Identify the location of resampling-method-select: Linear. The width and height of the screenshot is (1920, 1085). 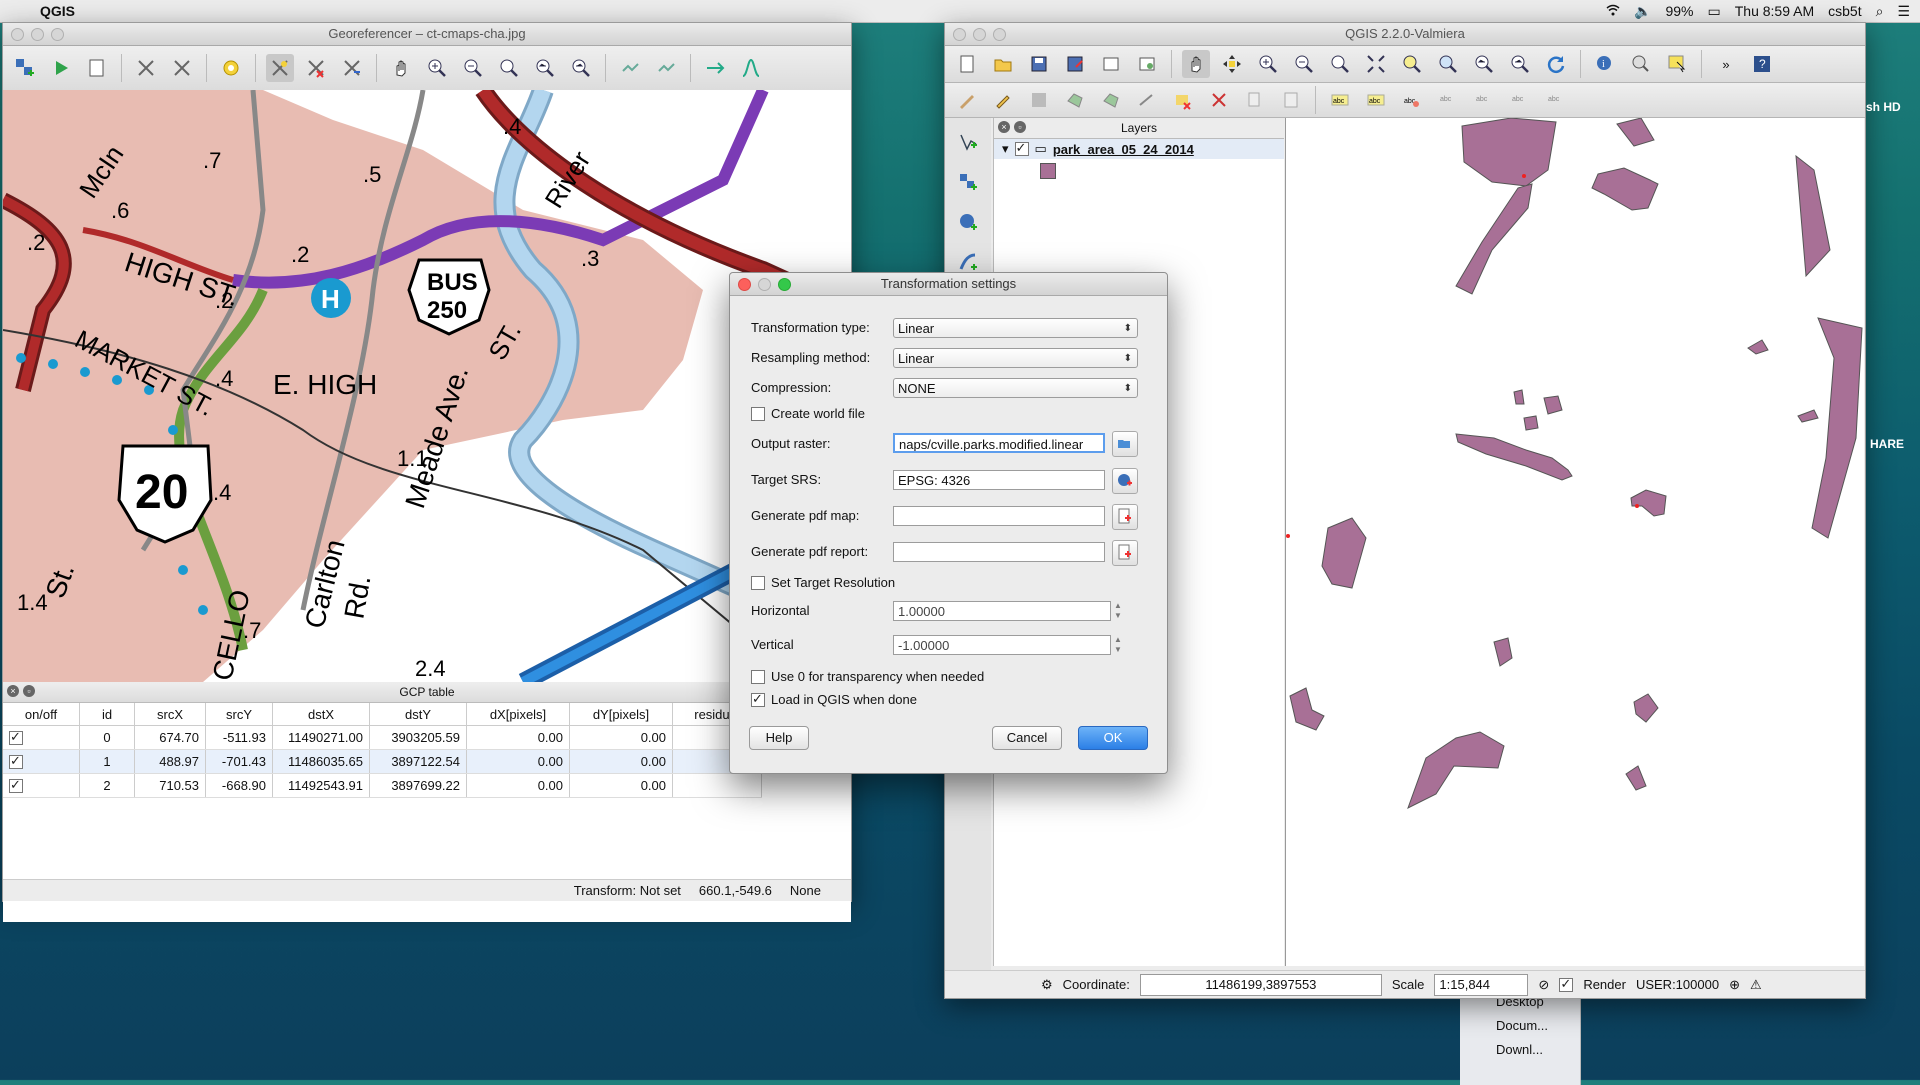
(1015, 358).